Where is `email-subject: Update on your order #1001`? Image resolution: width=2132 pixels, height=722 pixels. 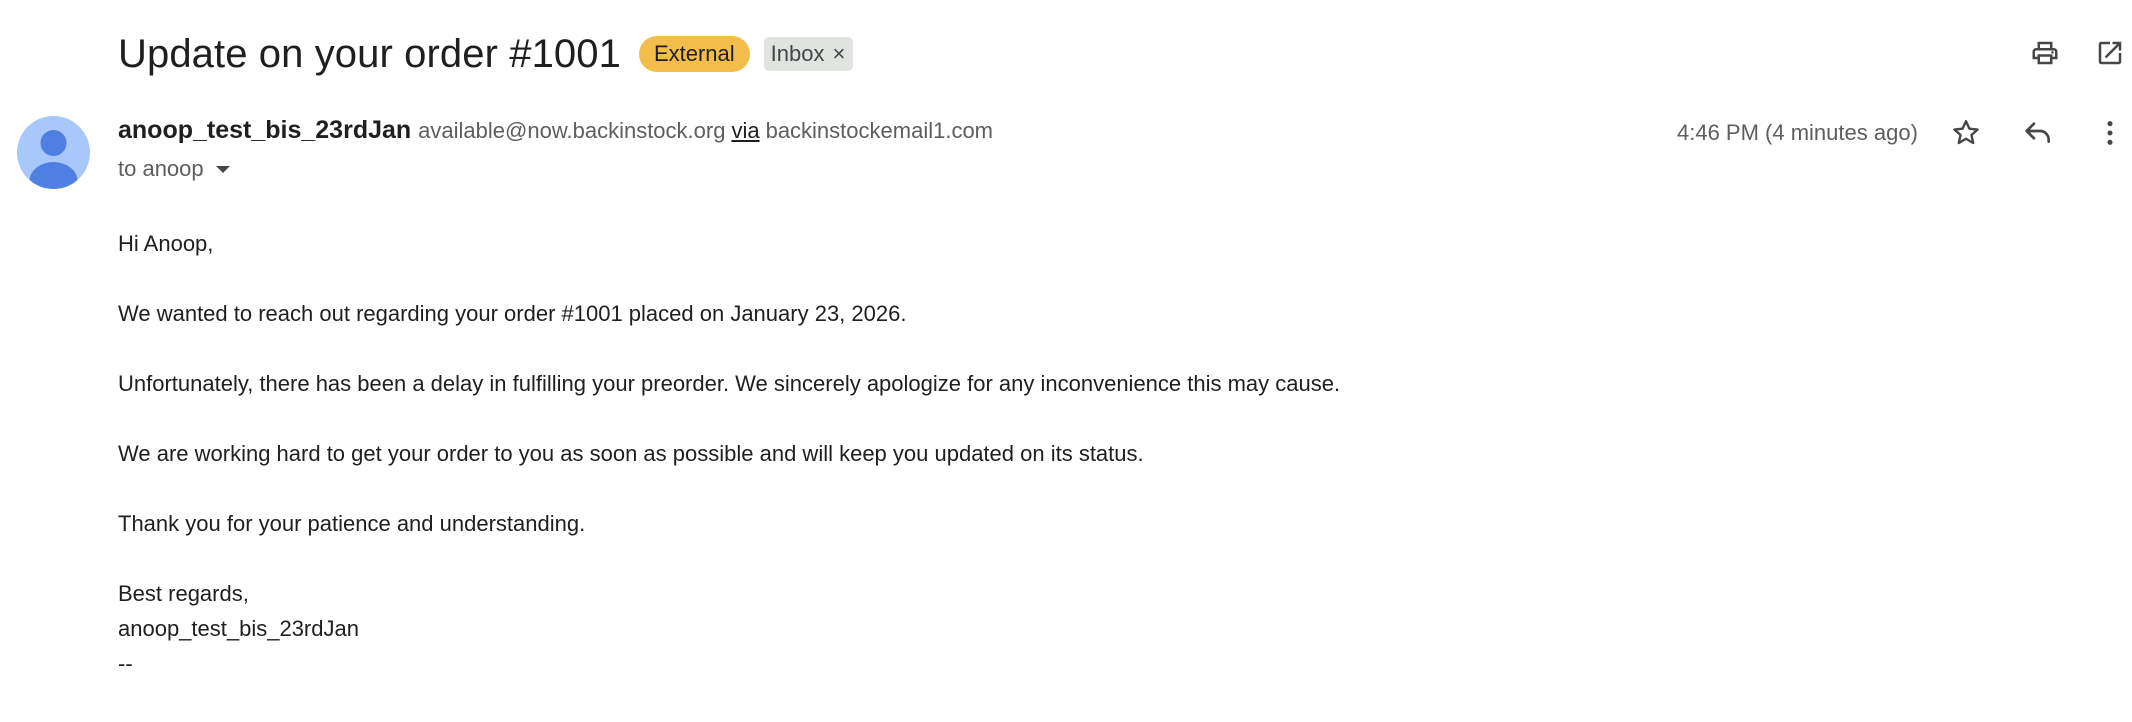 email-subject: Update on your order #1001 is located at coordinates (369, 53).